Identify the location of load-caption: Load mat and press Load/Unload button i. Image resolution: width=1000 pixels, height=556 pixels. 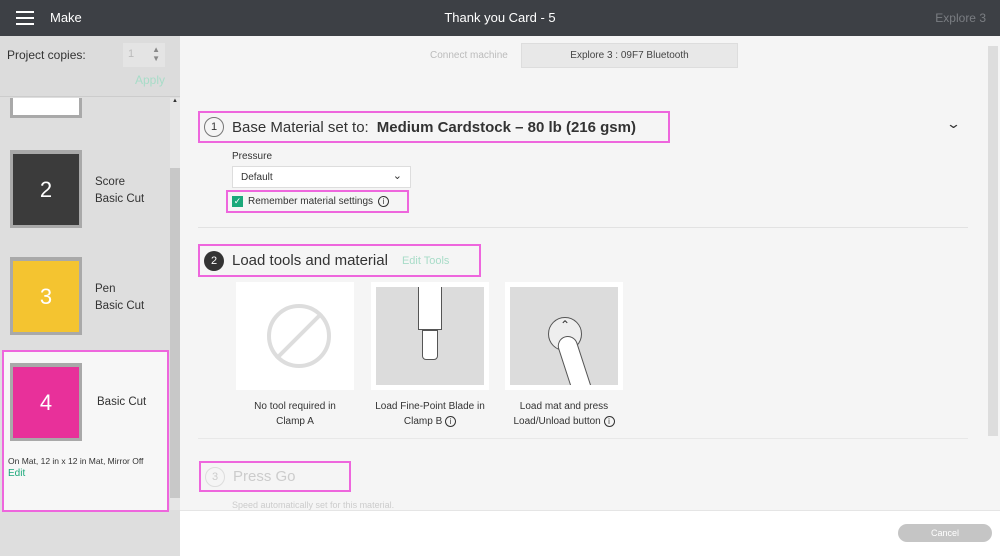
(564, 414).